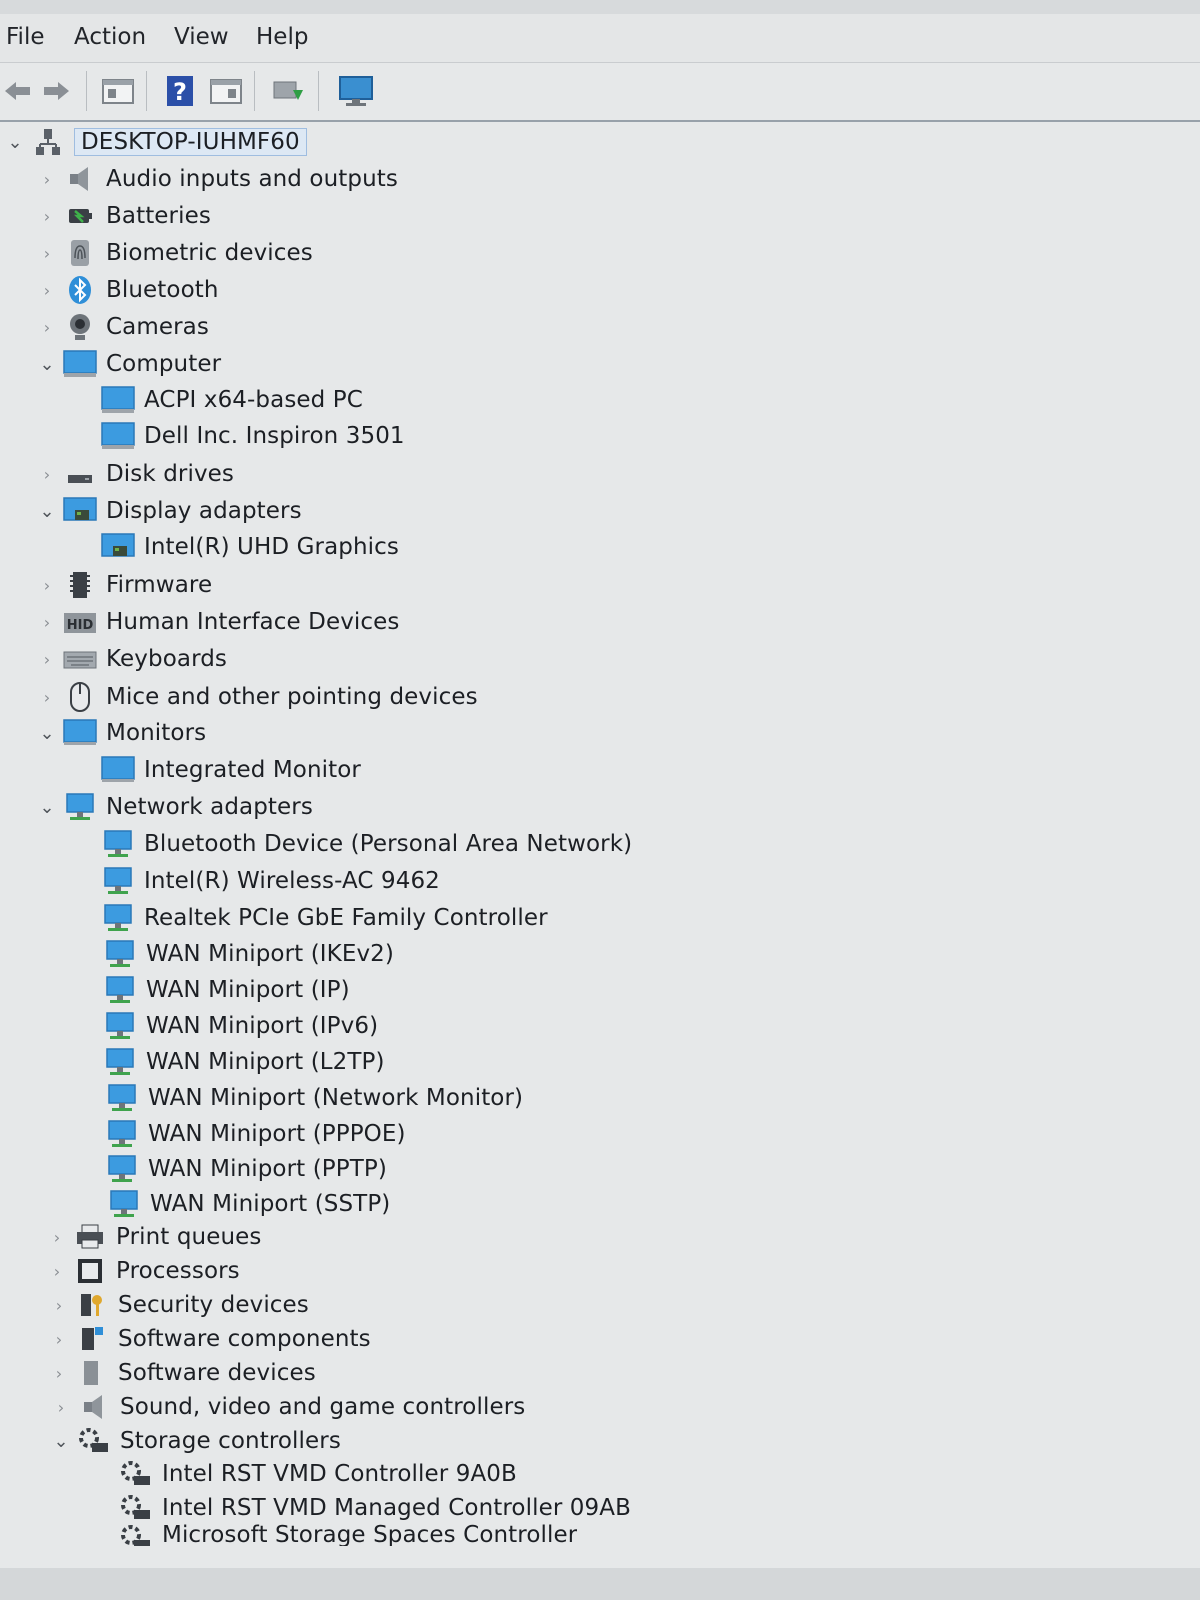  I want to click on tree-child-label: Microsoft Storage Spaces Controller, so click(370, 1534).